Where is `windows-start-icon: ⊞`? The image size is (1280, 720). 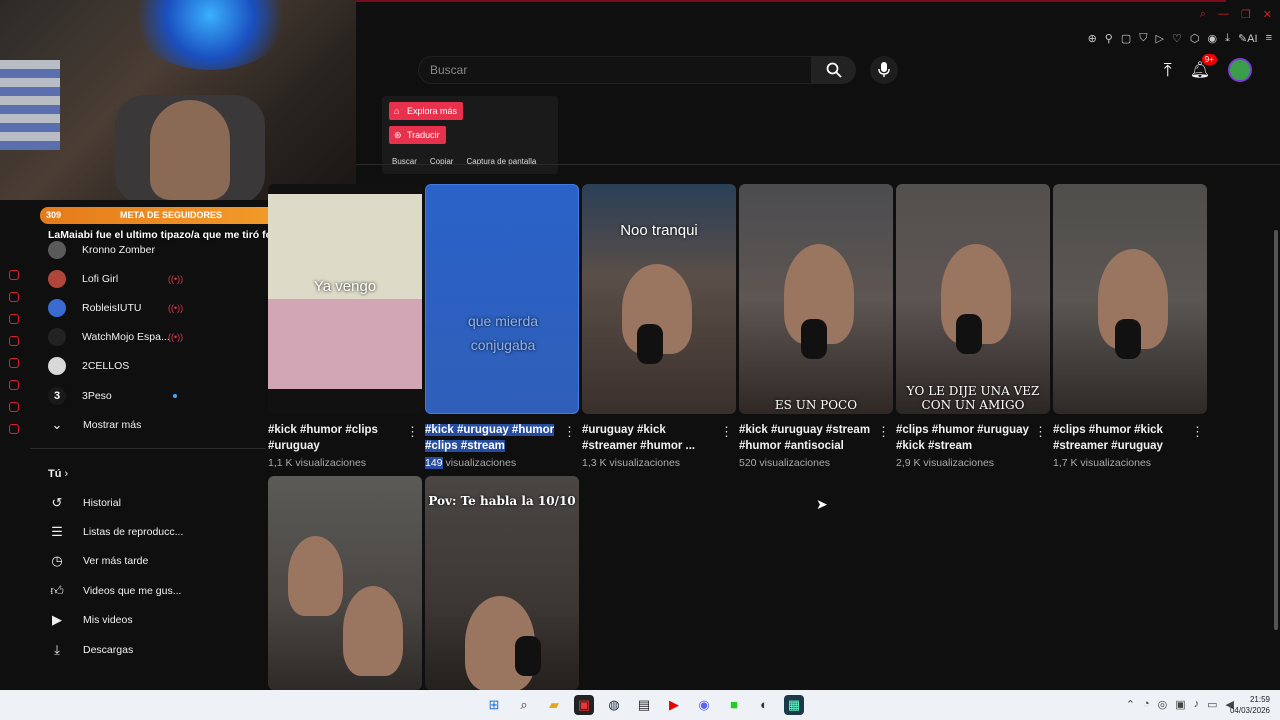 windows-start-icon: ⊞ is located at coordinates (494, 705).